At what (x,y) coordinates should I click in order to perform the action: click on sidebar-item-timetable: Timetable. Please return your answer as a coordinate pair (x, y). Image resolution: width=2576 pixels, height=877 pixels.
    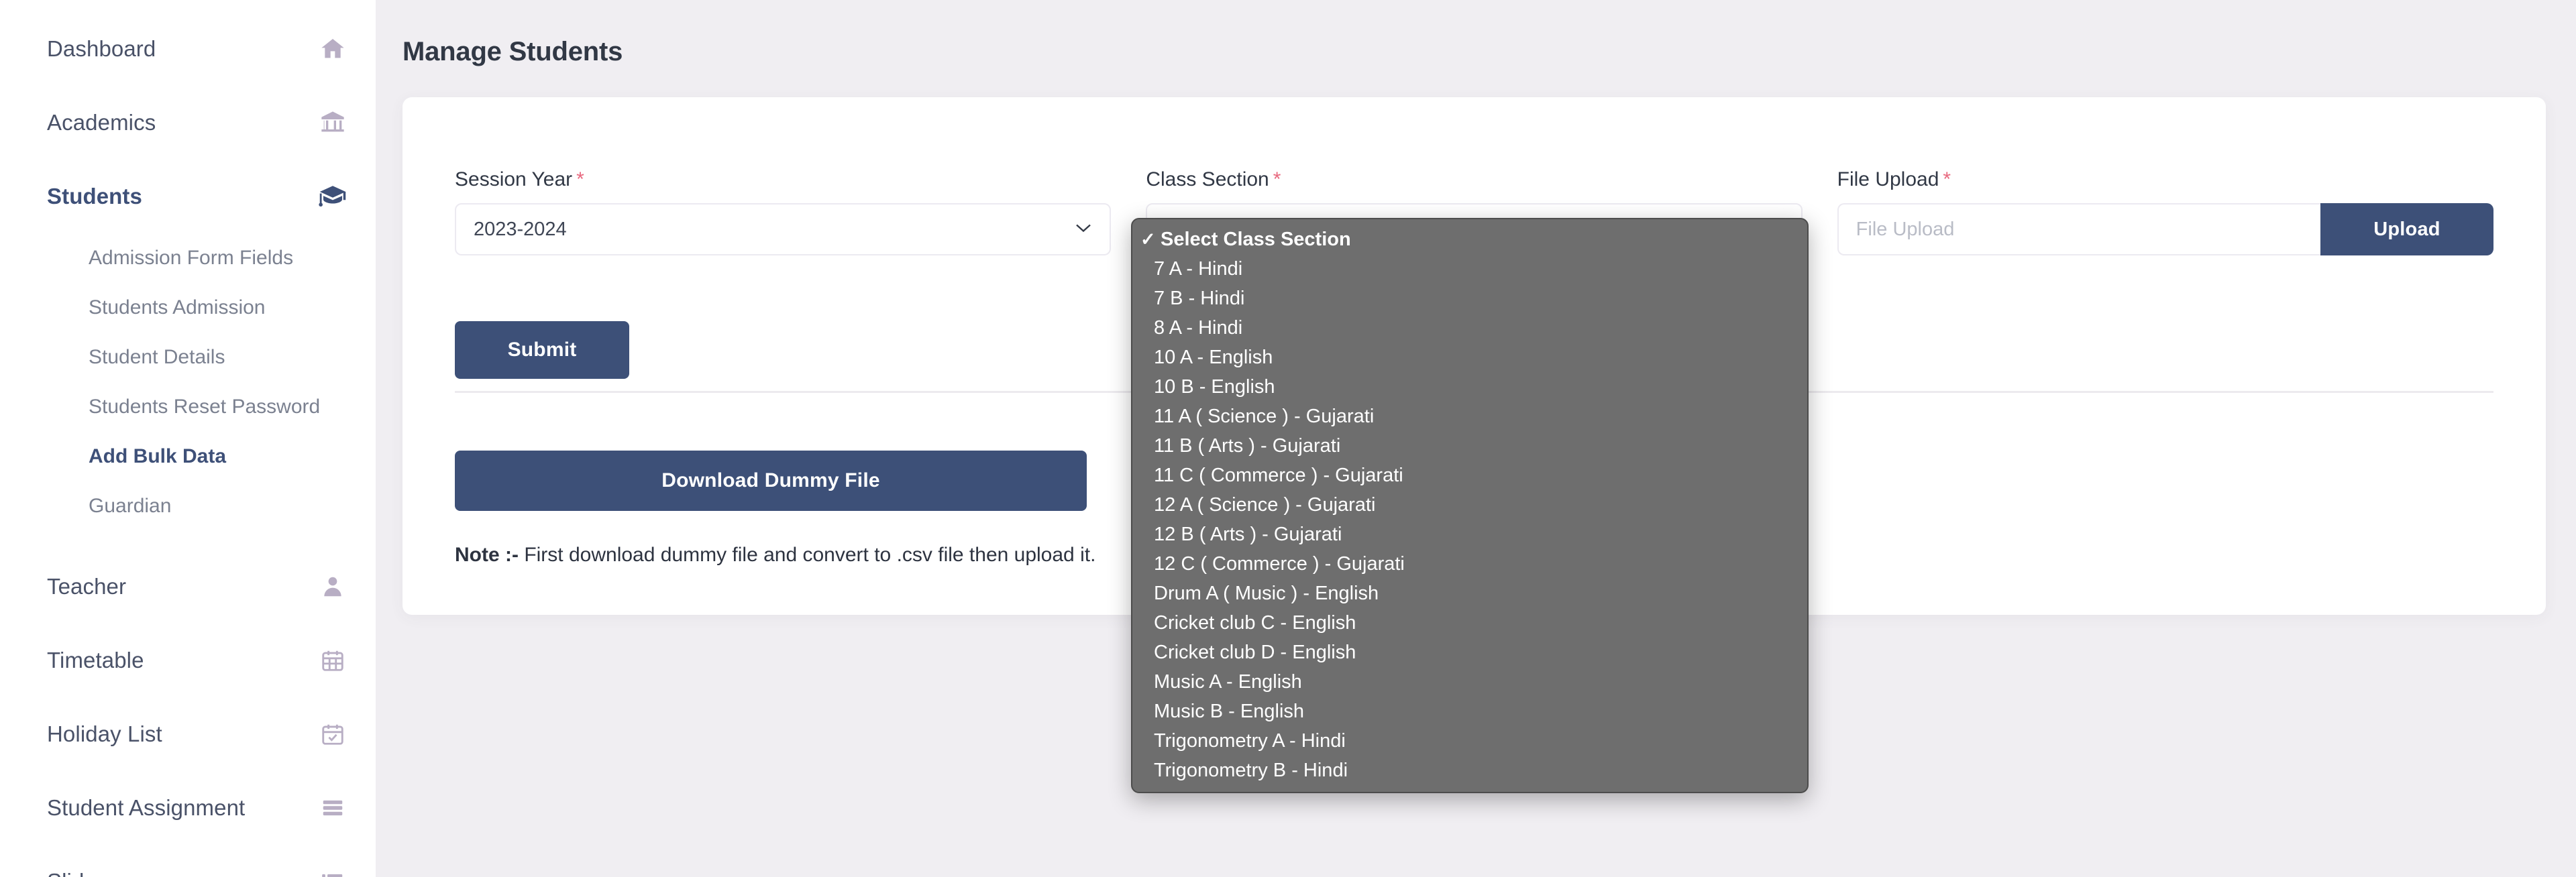
    Looking at the image, I should click on (188, 660).